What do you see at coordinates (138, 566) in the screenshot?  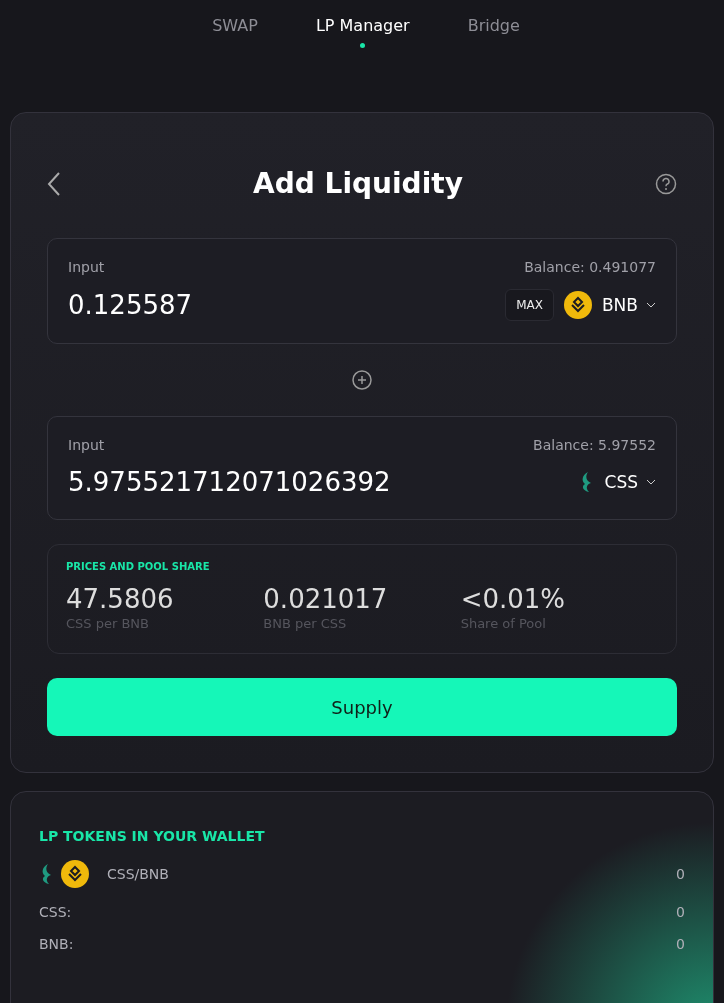 I see `section-heading: PRICES AND POOL SHARE` at bounding box center [138, 566].